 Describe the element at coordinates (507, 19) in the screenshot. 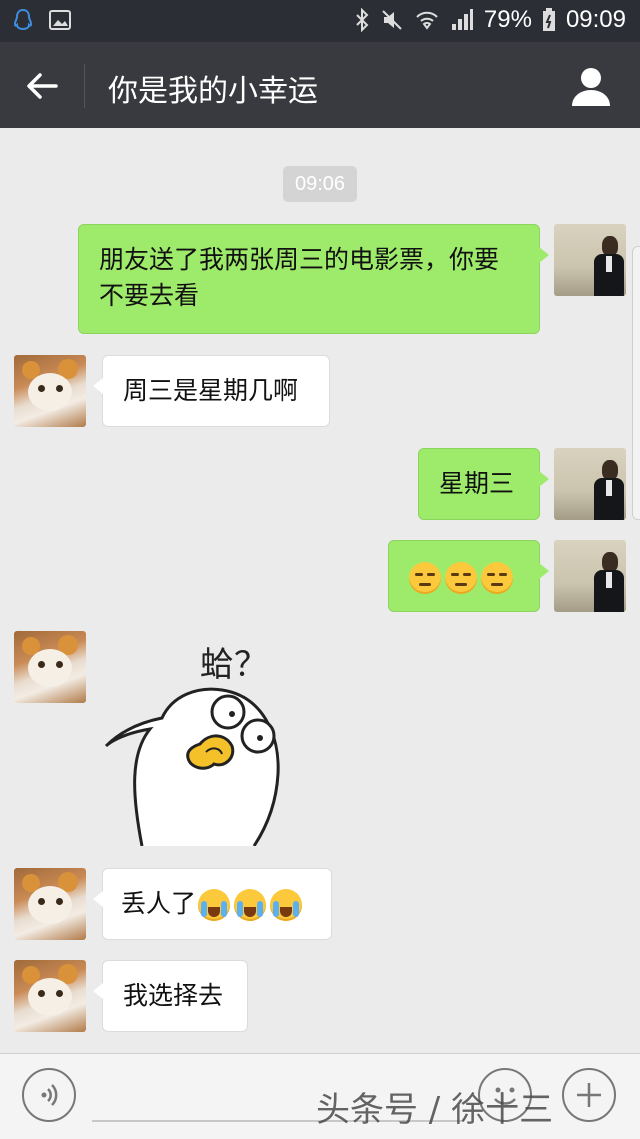

I see `battery-percent: 79%` at that location.